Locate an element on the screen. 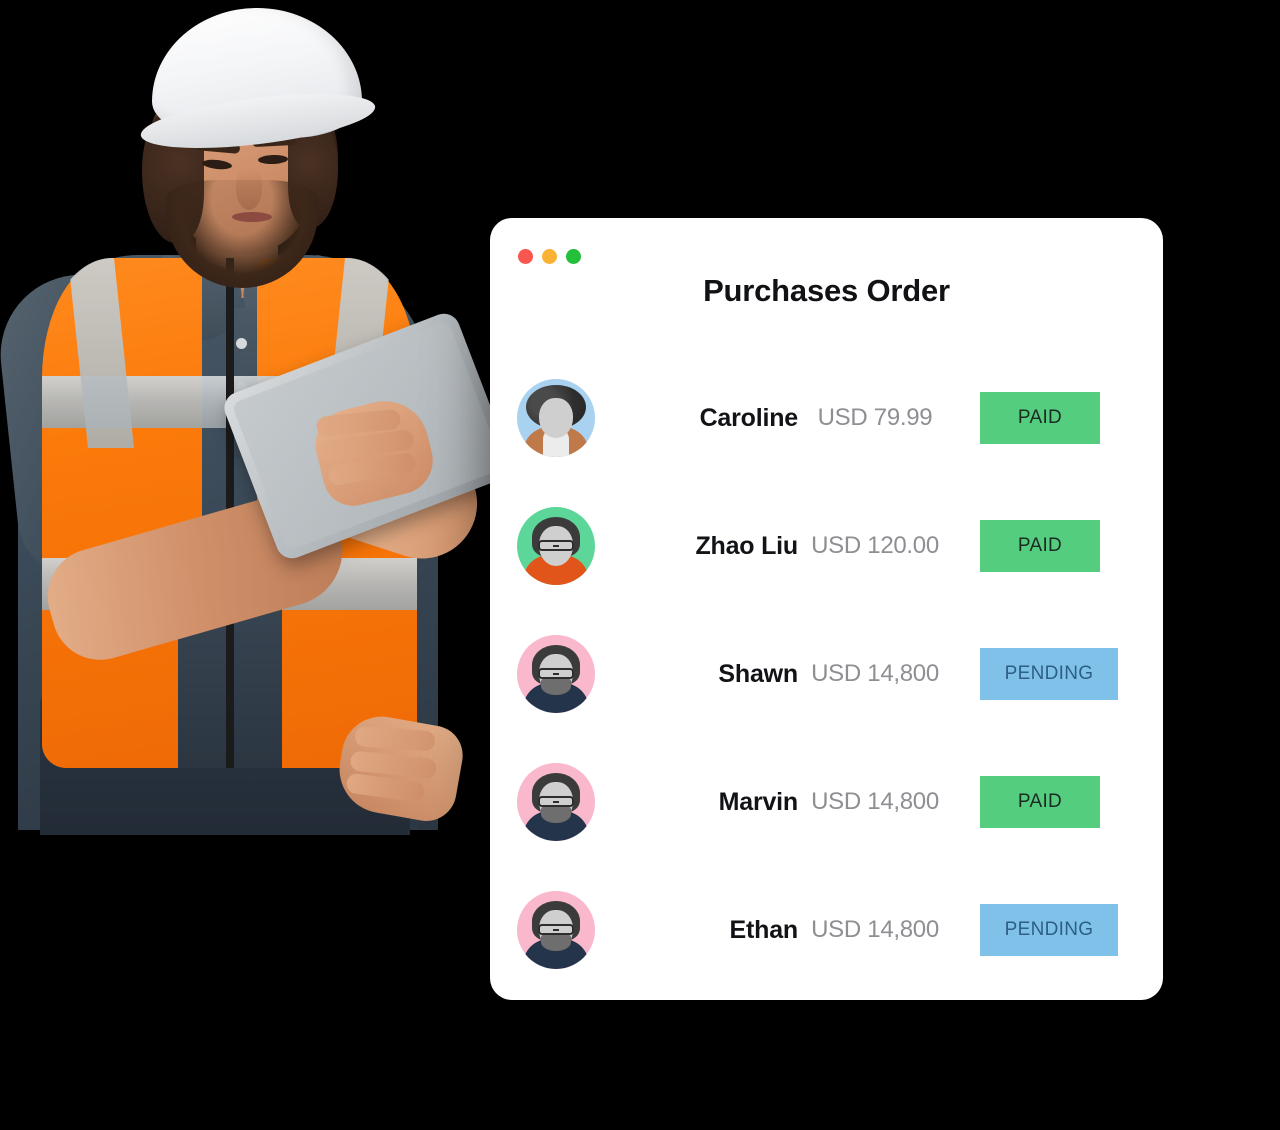 Image resolution: width=1280 pixels, height=1130 pixels. order-amount: USD 120.00 is located at coordinates (875, 545).